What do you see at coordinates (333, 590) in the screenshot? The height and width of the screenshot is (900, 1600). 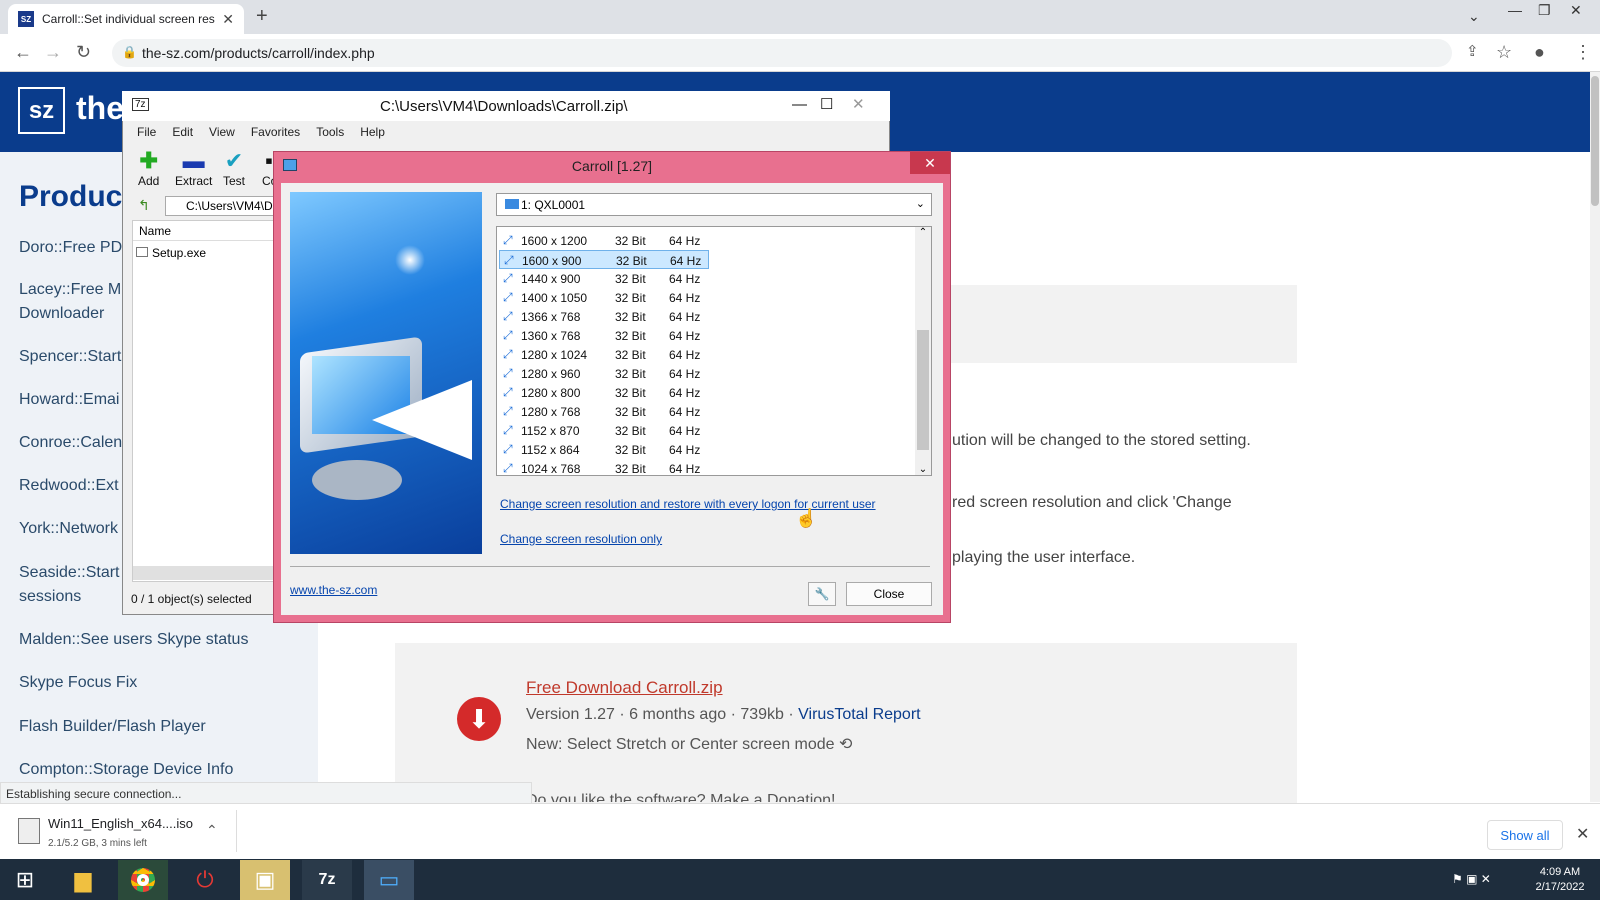 I see `website-link: www.the-sz.com` at bounding box center [333, 590].